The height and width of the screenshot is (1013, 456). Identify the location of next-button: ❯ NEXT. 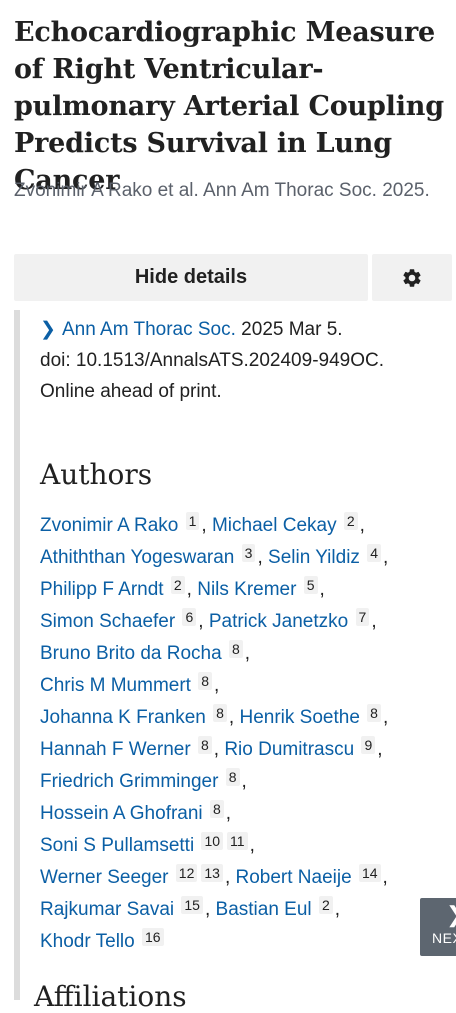
(438, 927).